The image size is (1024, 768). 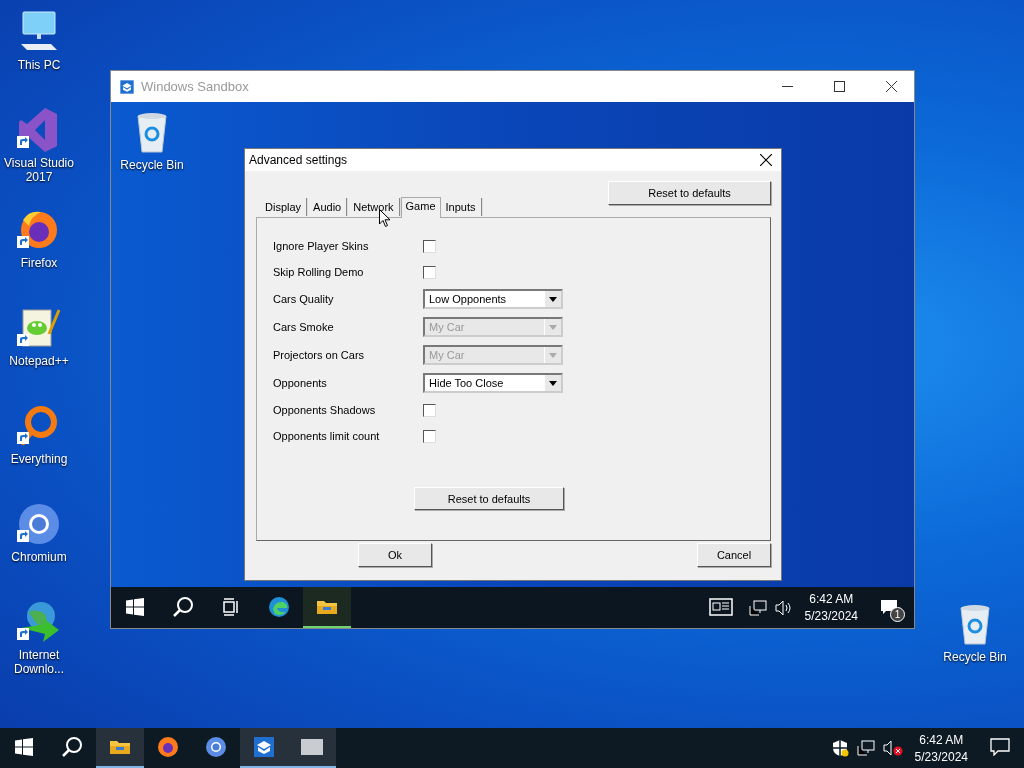 What do you see at coordinates (303, 299) in the screenshot?
I see `setting-label: Cars Quality` at bounding box center [303, 299].